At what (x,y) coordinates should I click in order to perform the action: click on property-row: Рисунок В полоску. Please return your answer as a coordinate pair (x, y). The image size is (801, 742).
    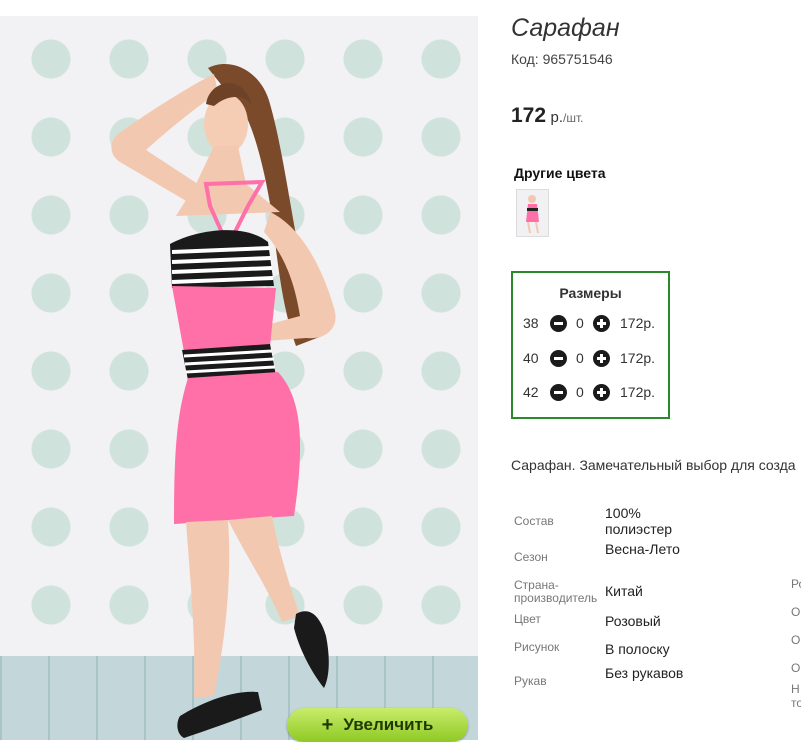
    Looking at the image, I should click on (599, 652).